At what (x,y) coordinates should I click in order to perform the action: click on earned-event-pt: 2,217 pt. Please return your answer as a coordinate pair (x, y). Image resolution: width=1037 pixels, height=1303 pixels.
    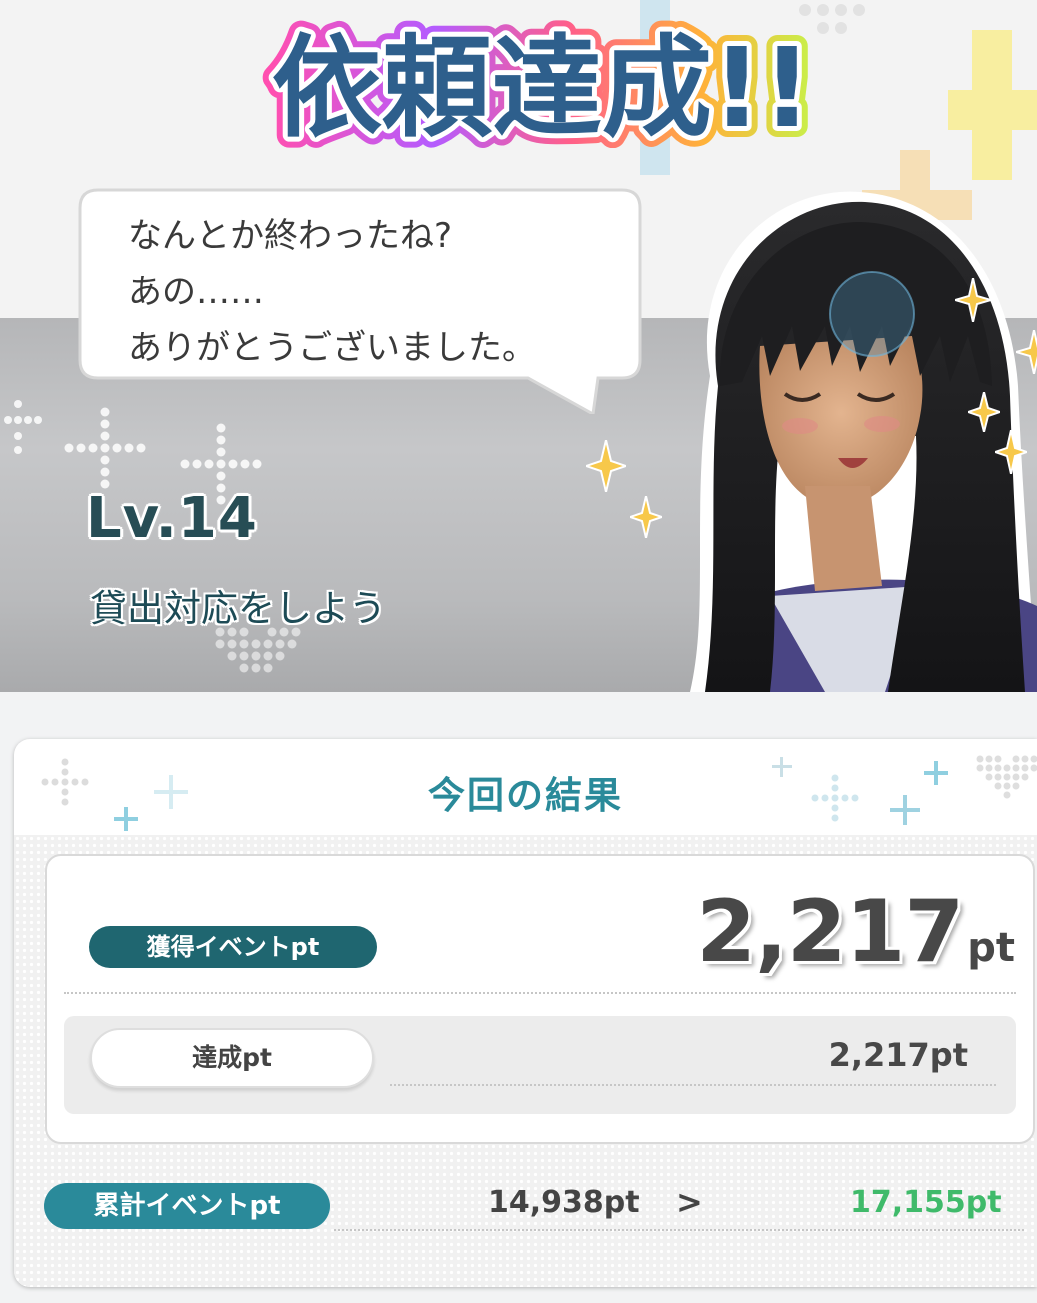
    Looking at the image, I should click on (855, 937).